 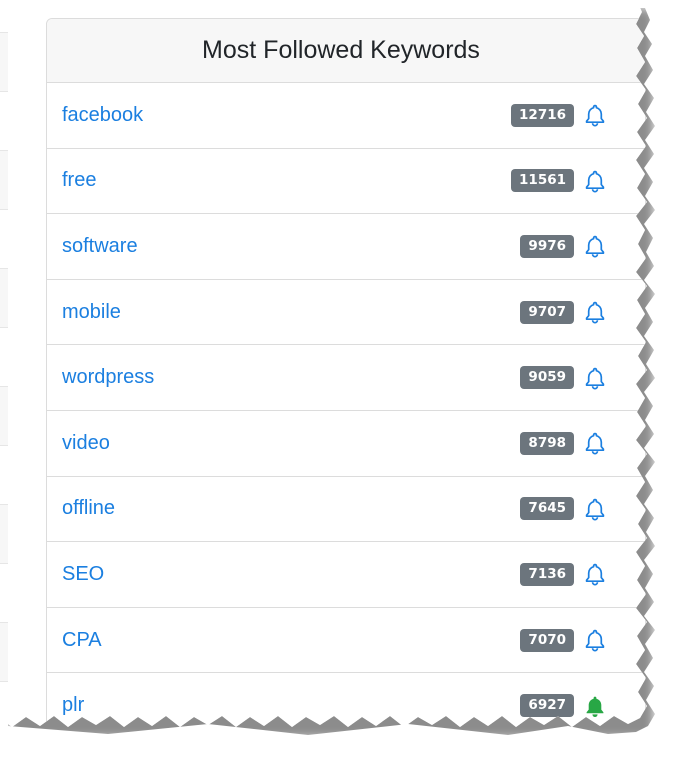 What do you see at coordinates (88, 508) in the screenshot?
I see `keyword-link: offline` at bounding box center [88, 508].